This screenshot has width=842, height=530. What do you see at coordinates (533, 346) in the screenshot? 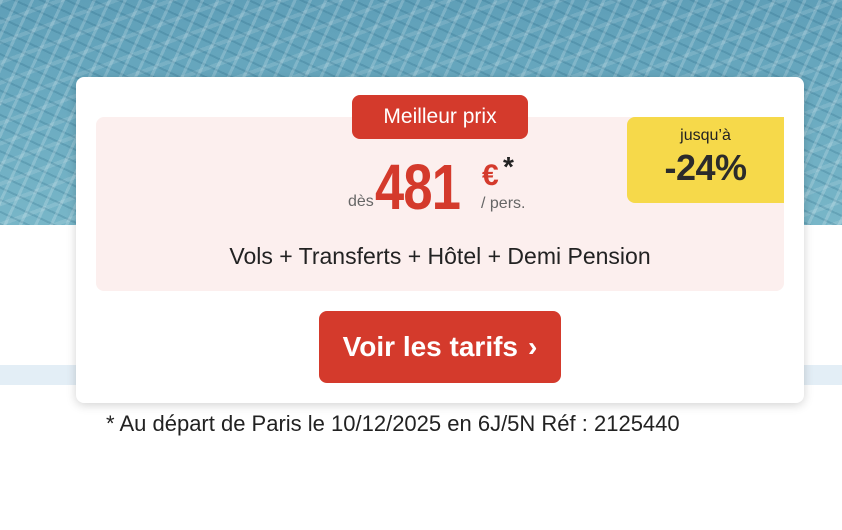
I see `chevron-right-icon: ›` at bounding box center [533, 346].